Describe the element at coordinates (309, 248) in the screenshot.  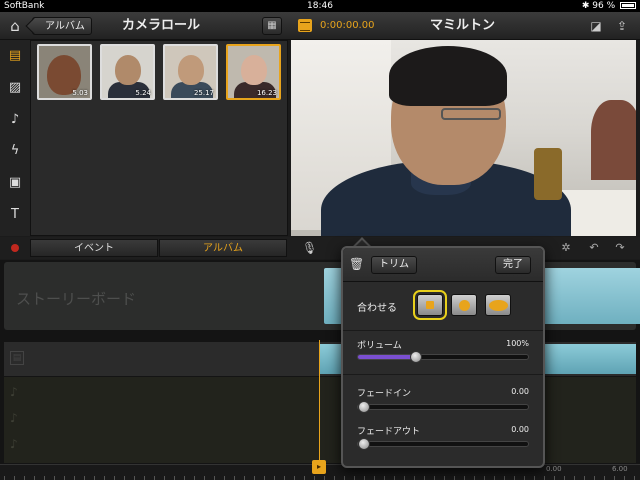
I see `mic-icon: 🎙` at that location.